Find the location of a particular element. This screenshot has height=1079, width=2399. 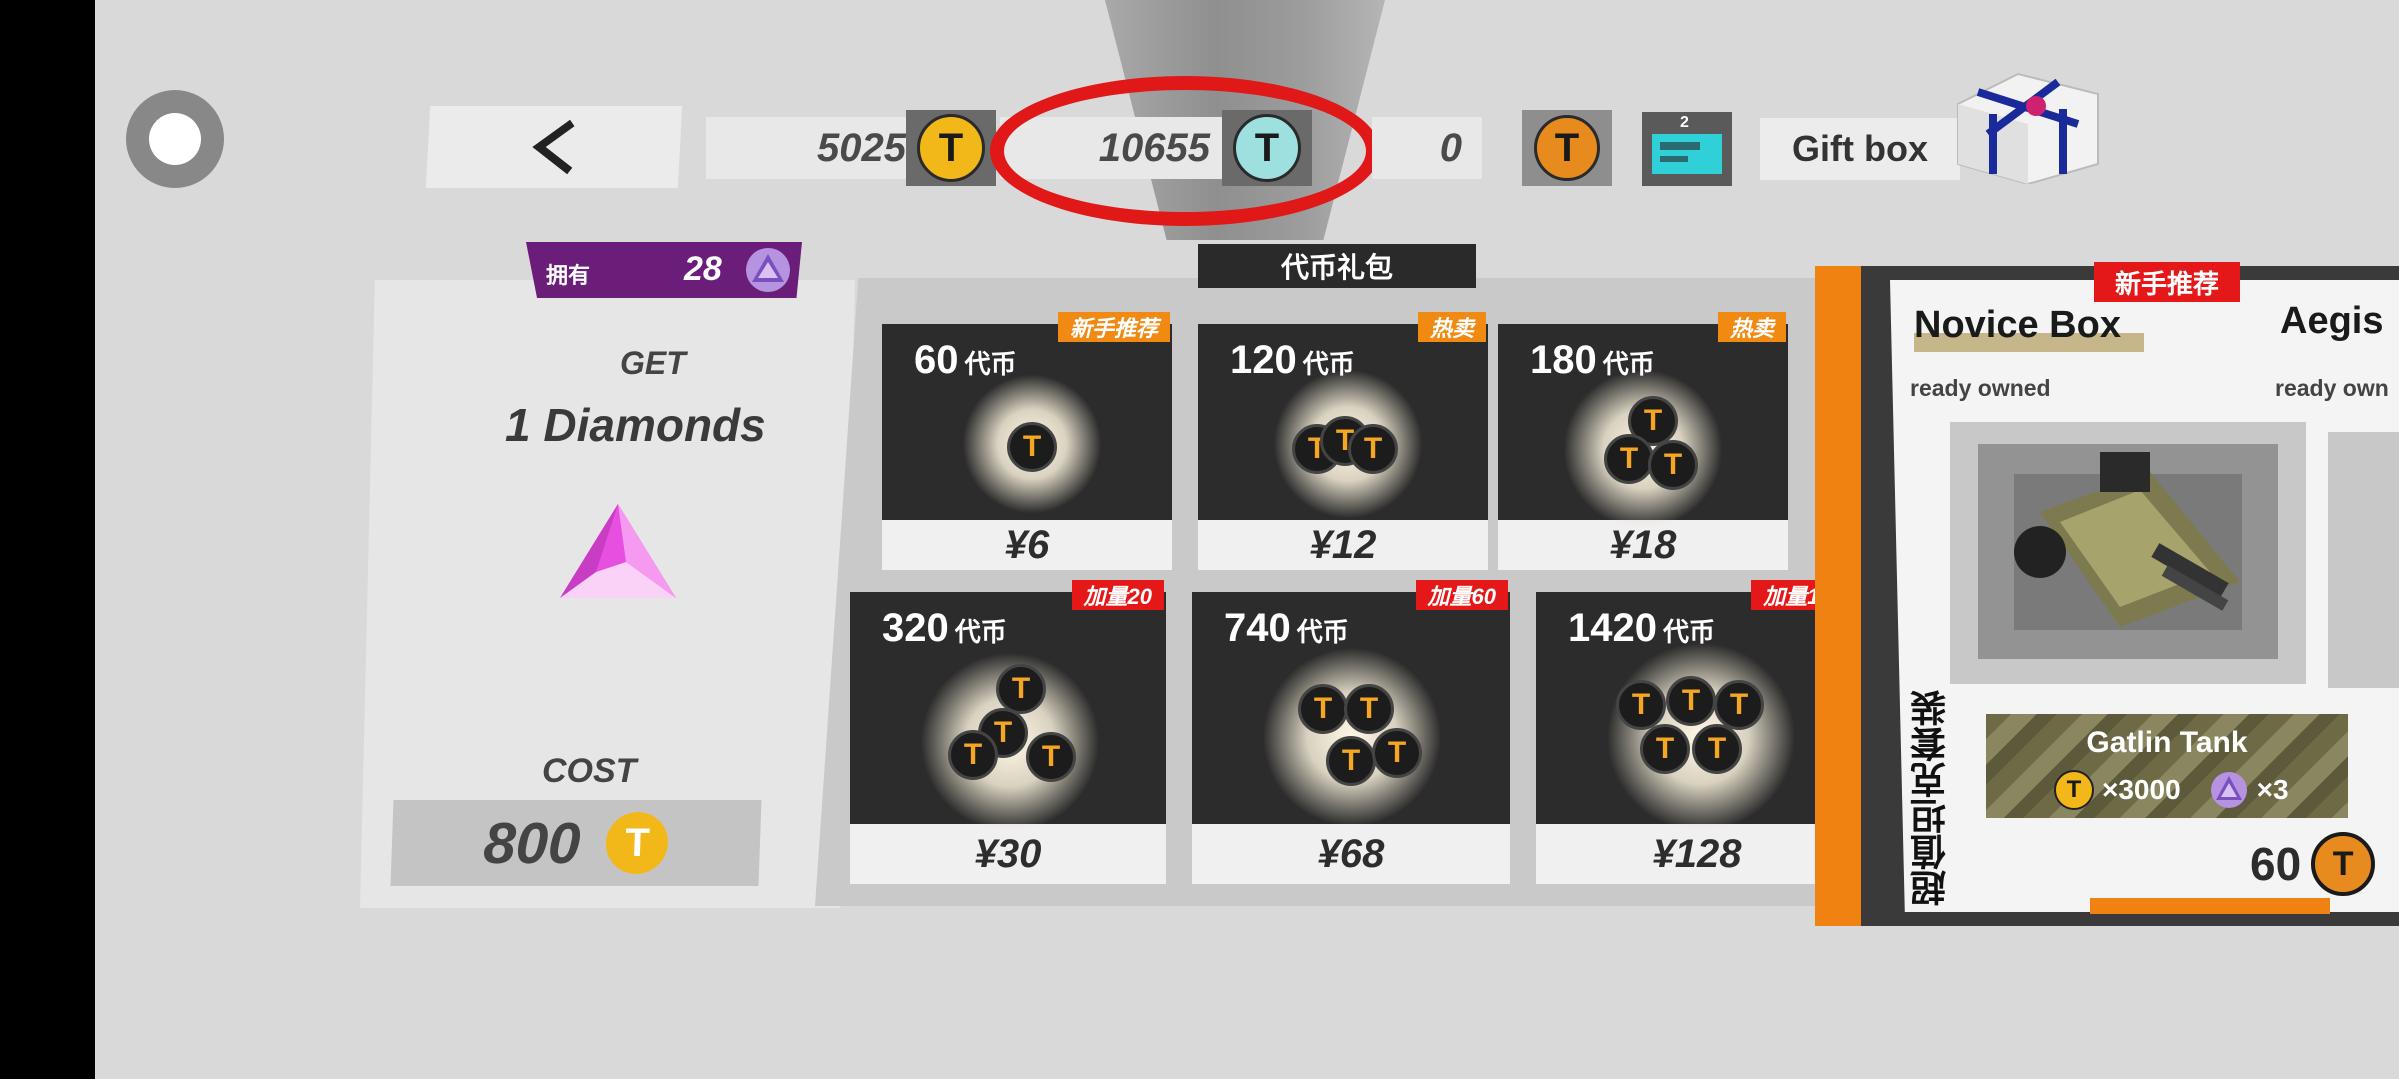

diamond-small-icon is located at coordinates (768, 270).